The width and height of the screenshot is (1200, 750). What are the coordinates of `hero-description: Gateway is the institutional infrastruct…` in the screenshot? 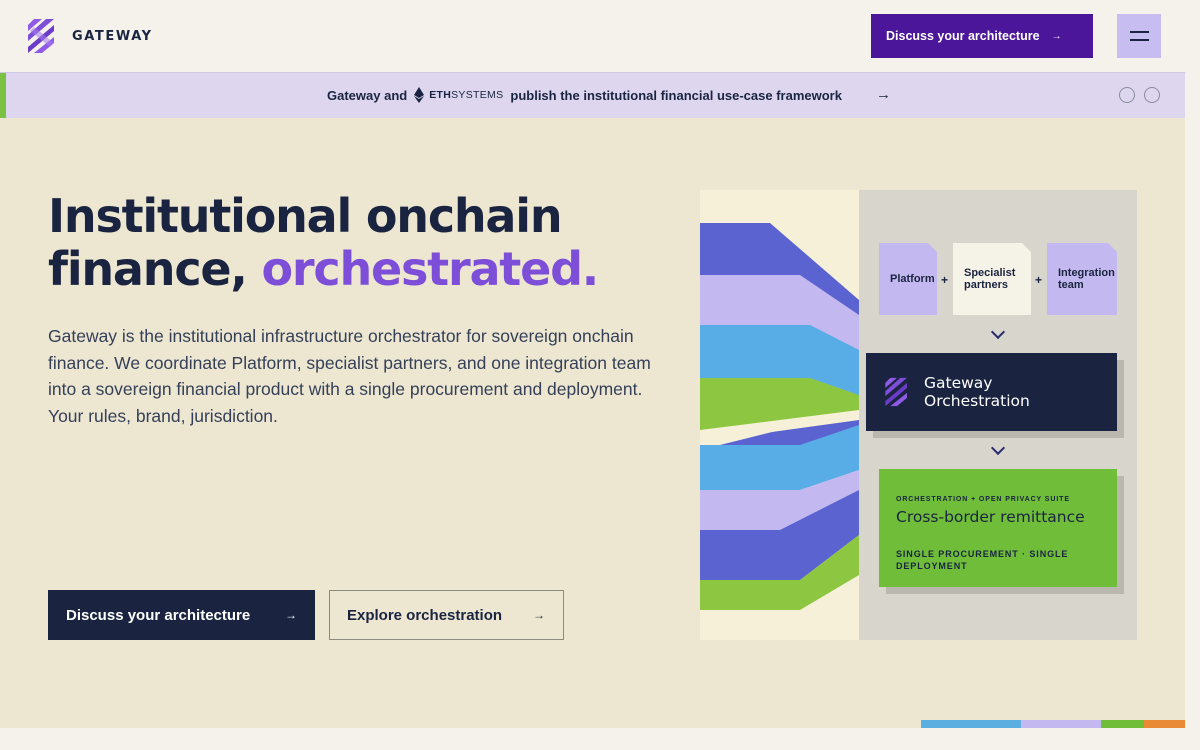 It's located at (349, 376).